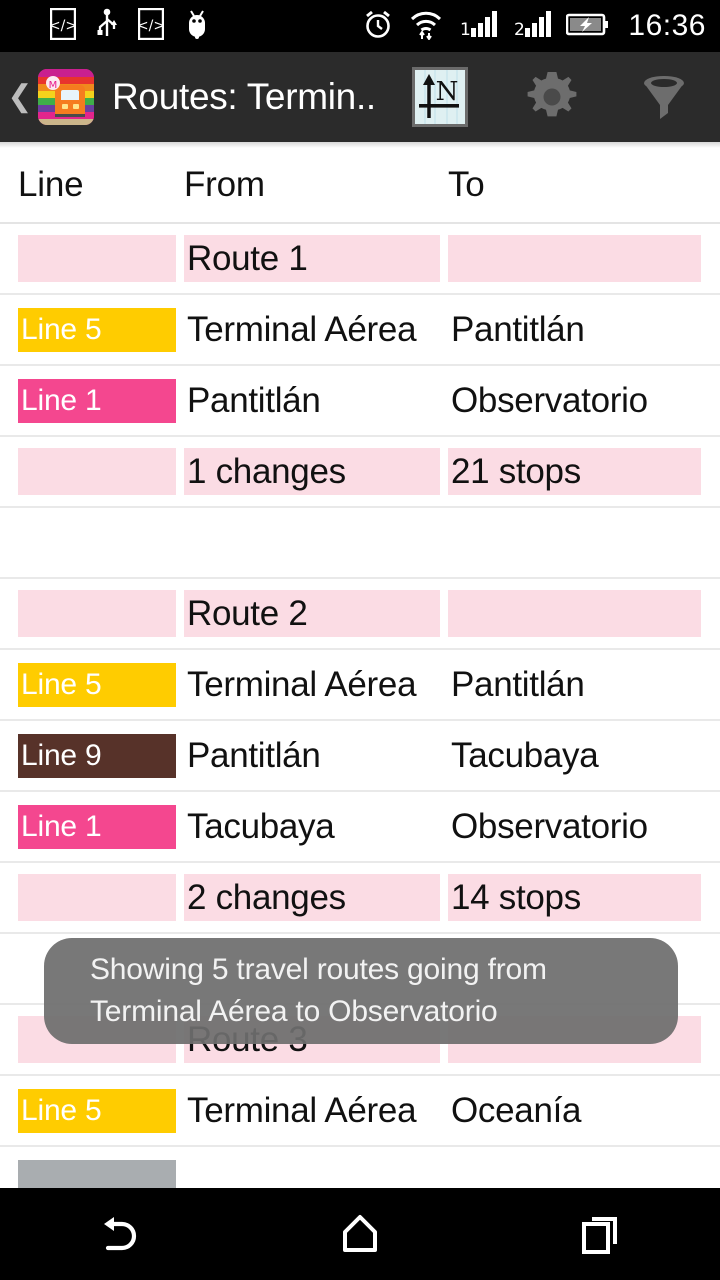  Describe the element at coordinates (465, 30) in the screenshot. I see `svg-text: 1` at that location.